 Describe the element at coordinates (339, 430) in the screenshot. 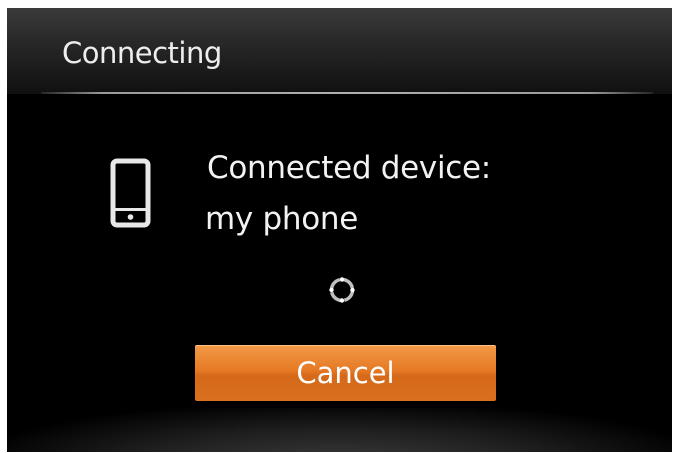

I see `bottom-shading` at that location.